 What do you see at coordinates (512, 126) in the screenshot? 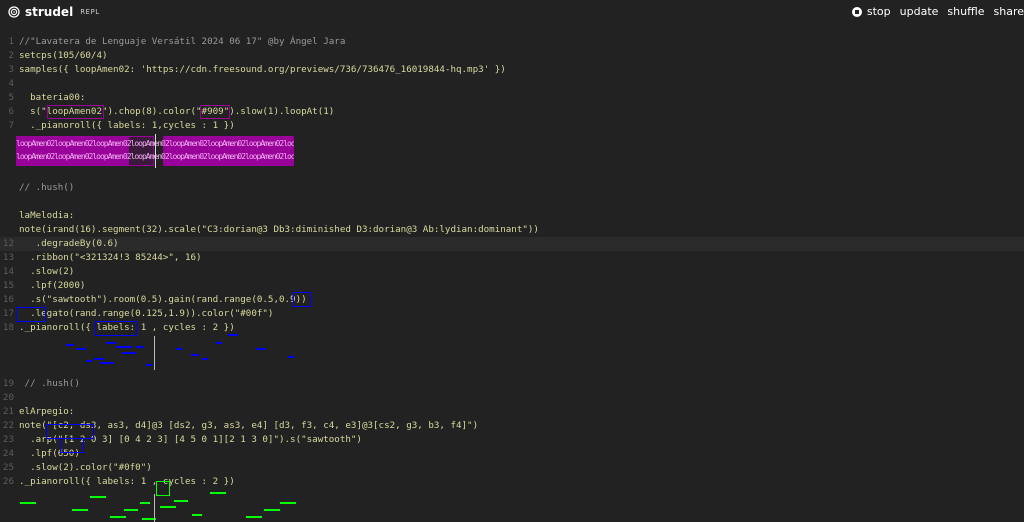
I see `code-line: 7 ._pianoroll({ labels: 1,cycles : 1 })` at bounding box center [512, 126].